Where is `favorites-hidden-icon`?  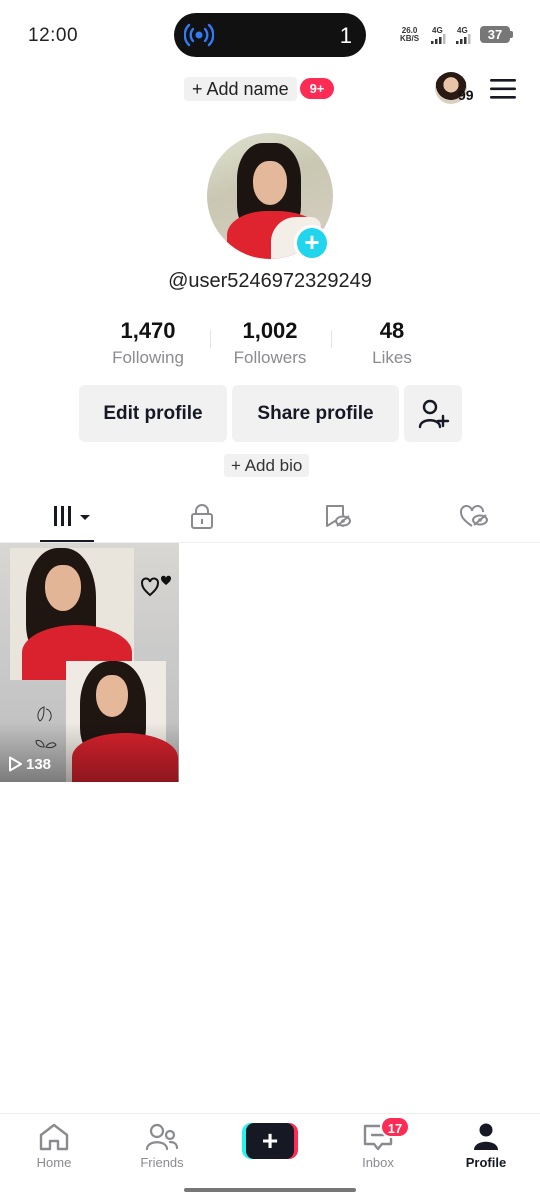 favorites-hidden-icon is located at coordinates (338, 516).